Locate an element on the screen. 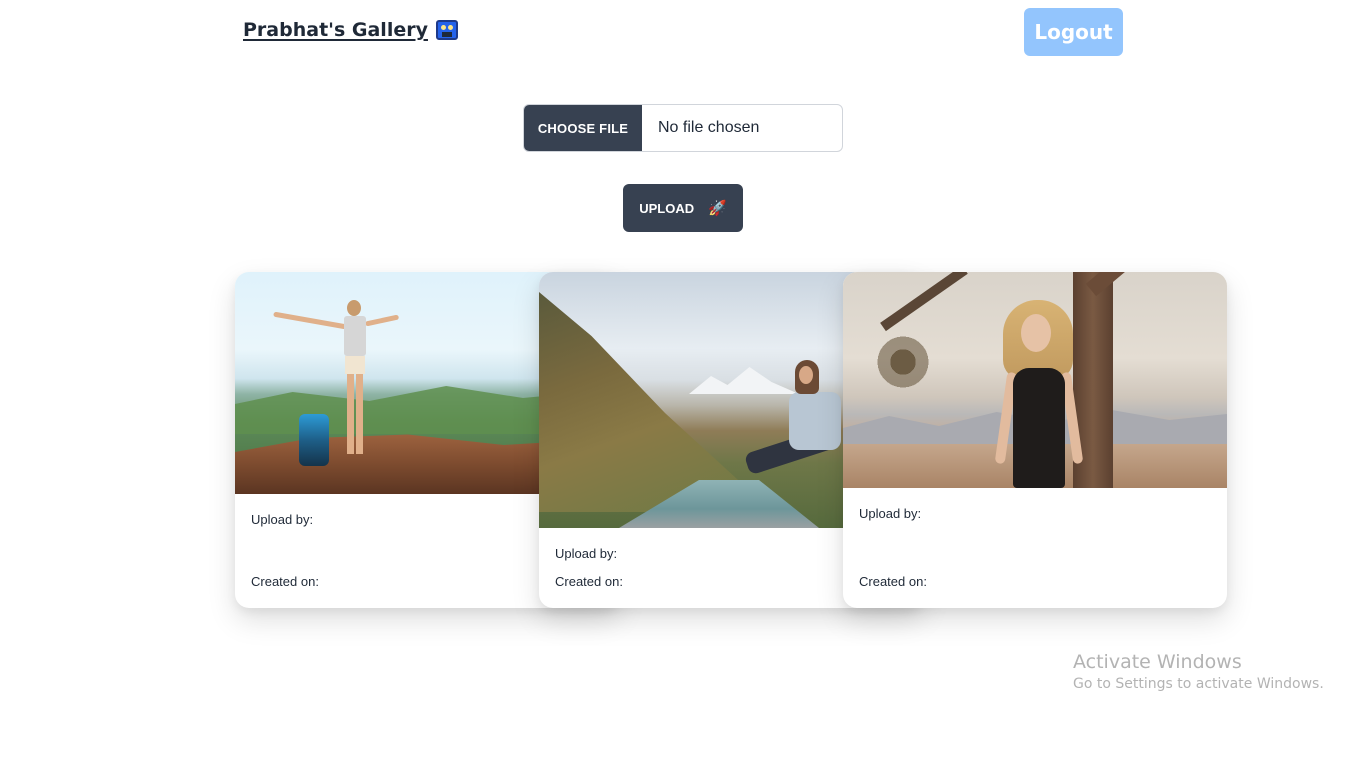  gallery-card: Upload by: Created on: is located at coordinates (1035, 440).